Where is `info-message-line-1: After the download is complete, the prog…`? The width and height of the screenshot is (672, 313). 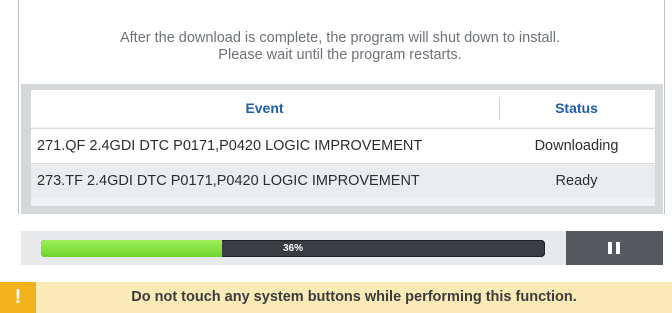
info-message-line-1: After the download is complete, the prog… is located at coordinates (340, 38).